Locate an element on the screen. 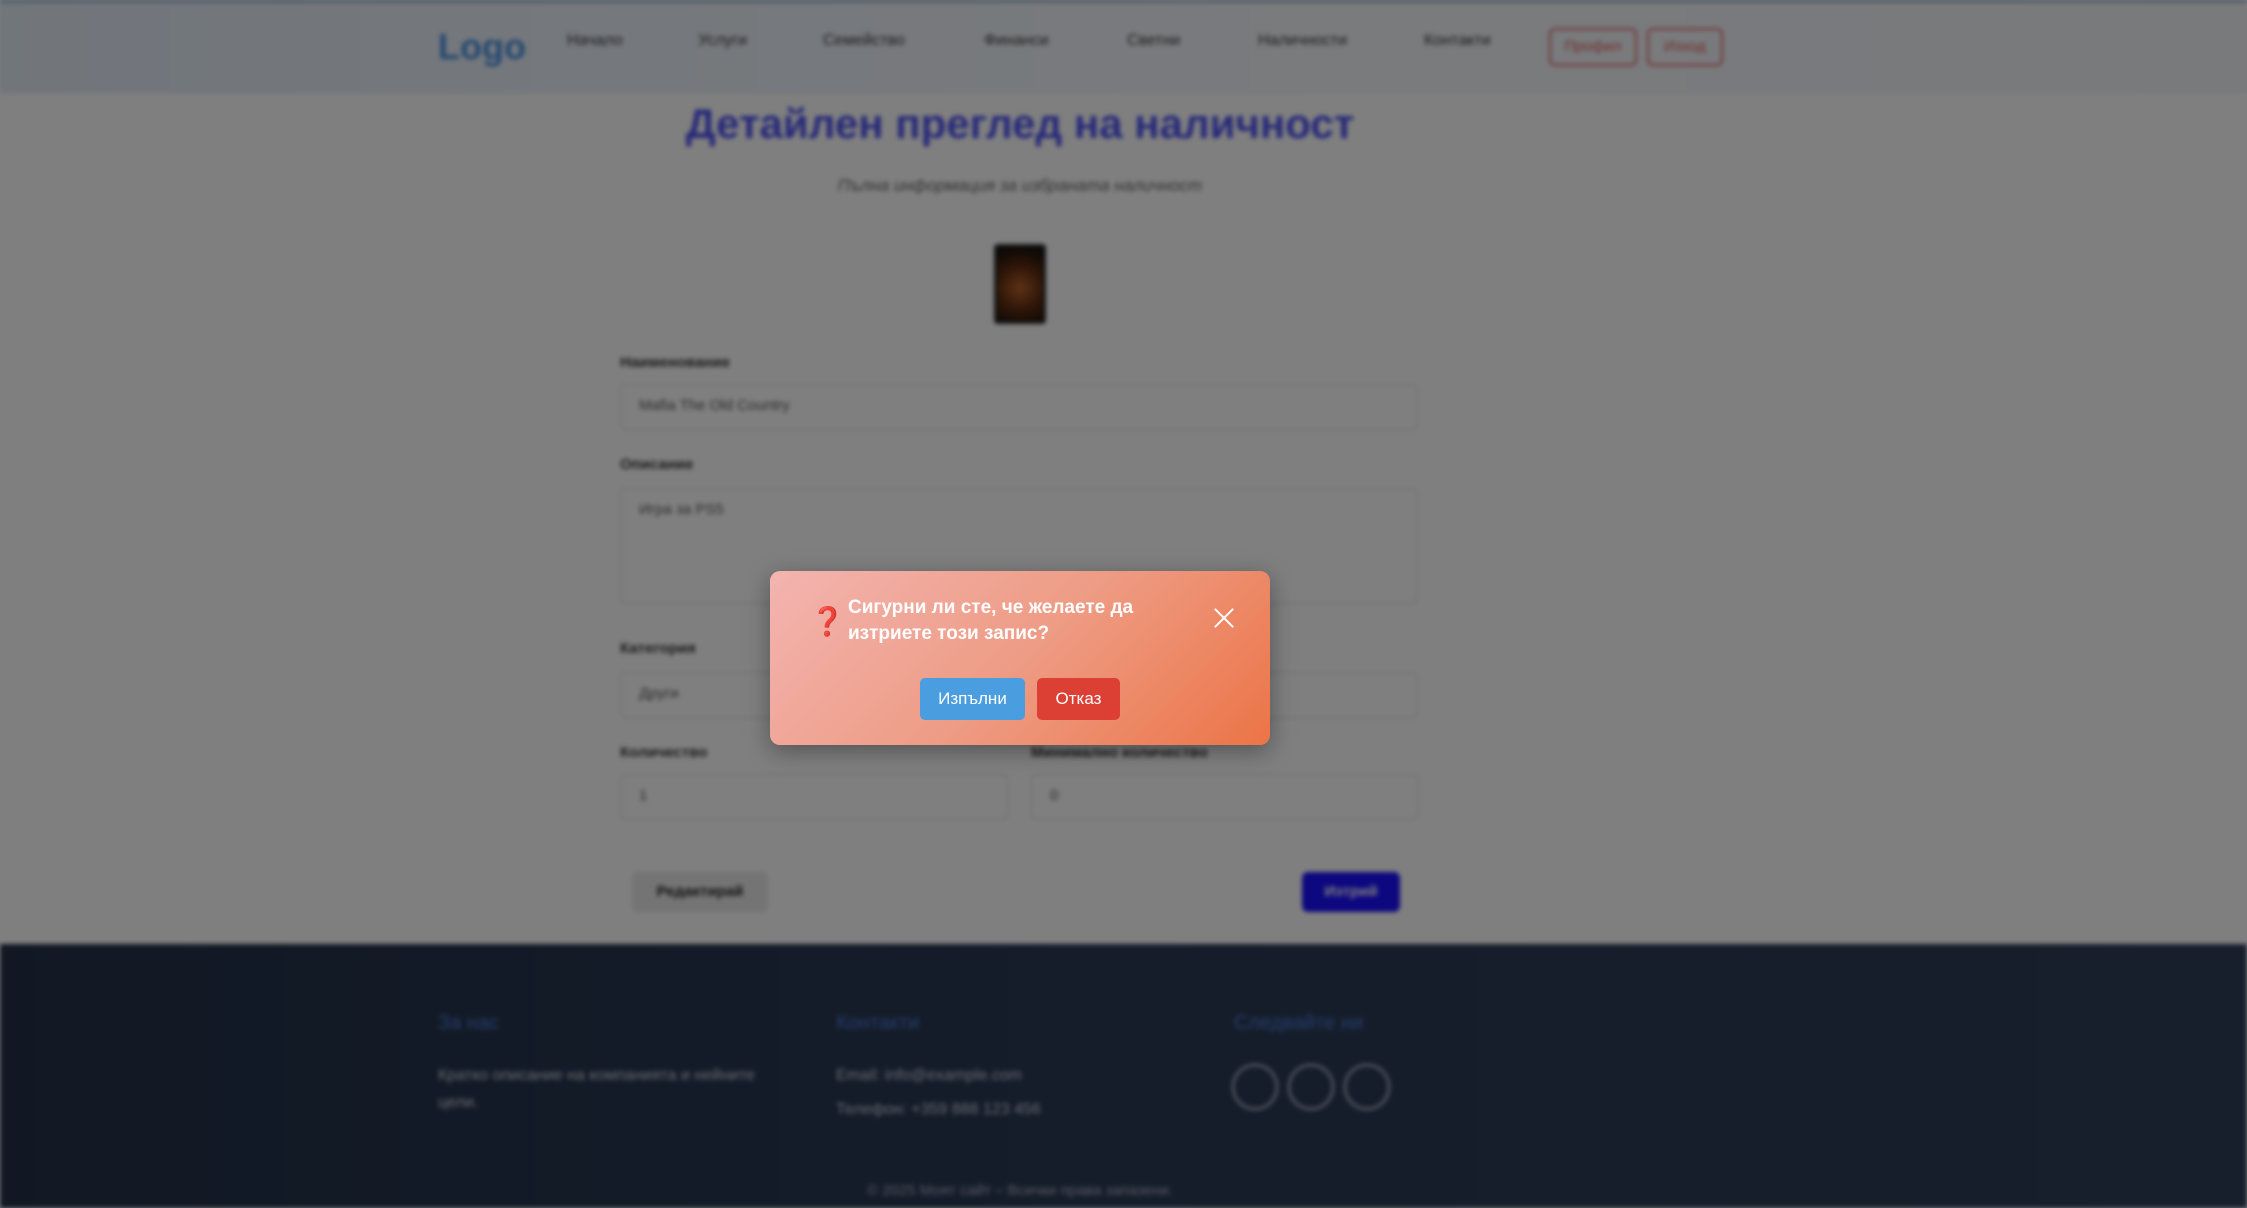 Image resolution: width=2247 pixels, height=1208 pixels. close-icon is located at coordinates (1224, 618).